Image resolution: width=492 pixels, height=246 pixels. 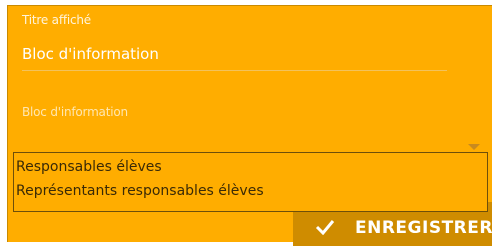 I want to click on block-field-label: Bloc d'information, so click(x=75, y=112).